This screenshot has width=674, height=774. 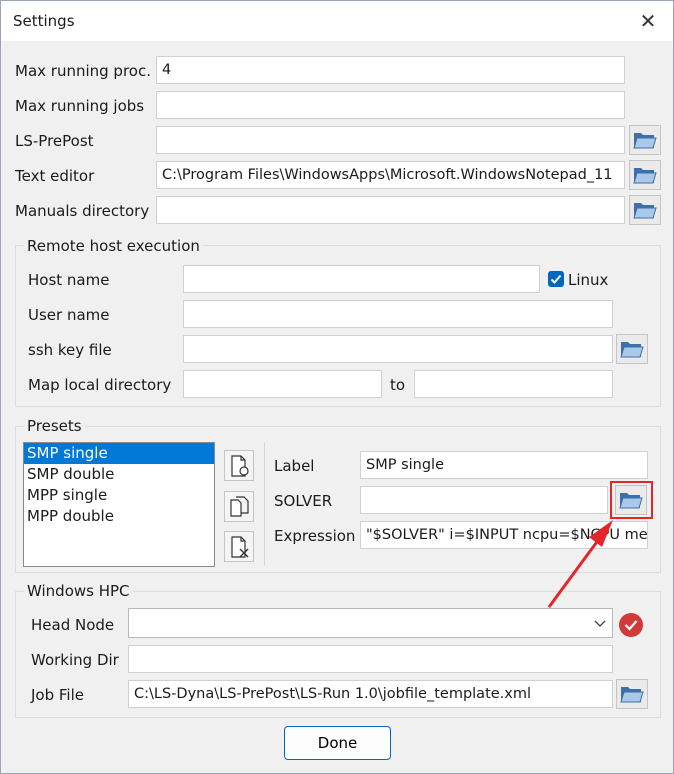 What do you see at coordinates (580, 564) in the screenshot?
I see `annotation-arrow` at bounding box center [580, 564].